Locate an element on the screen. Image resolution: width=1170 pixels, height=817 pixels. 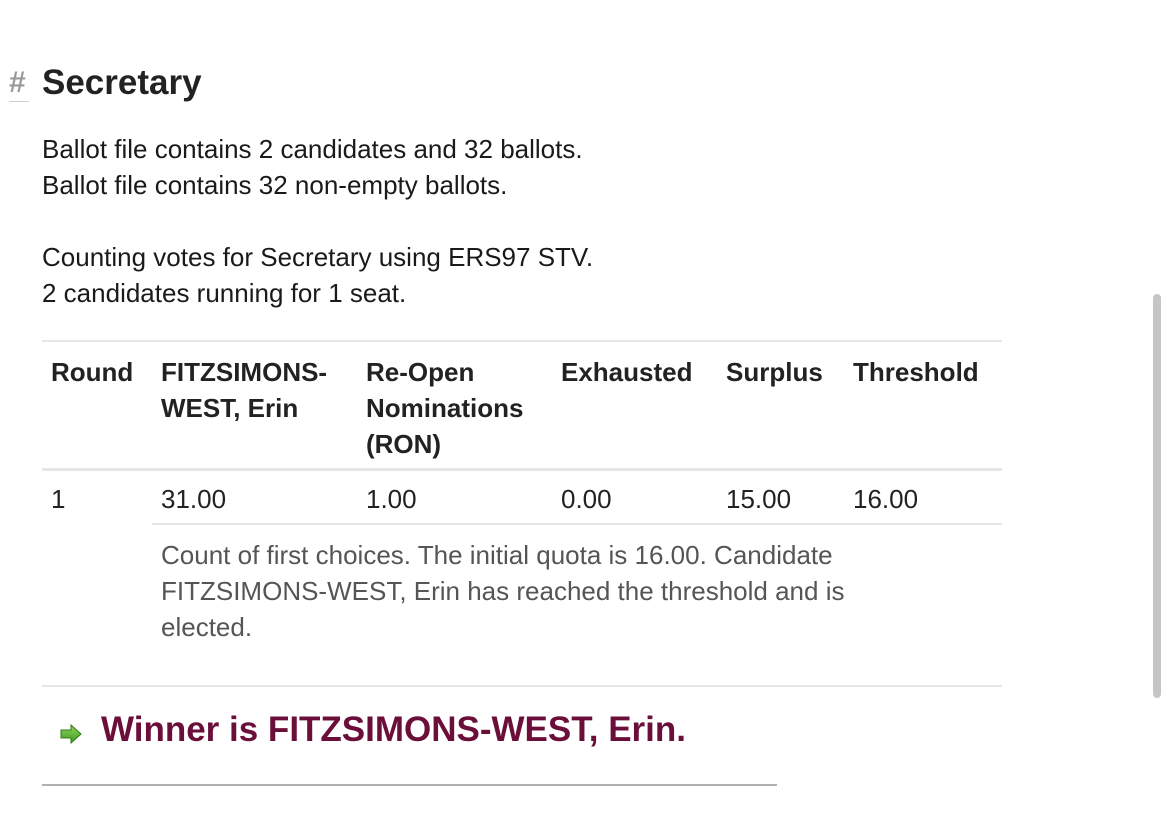
header-surplus: Surplus is located at coordinates (780, 405).